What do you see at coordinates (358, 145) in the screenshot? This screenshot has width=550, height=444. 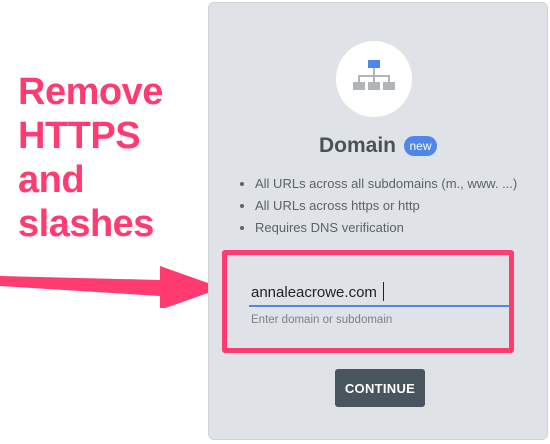 I see `domain-title: Domain` at bounding box center [358, 145].